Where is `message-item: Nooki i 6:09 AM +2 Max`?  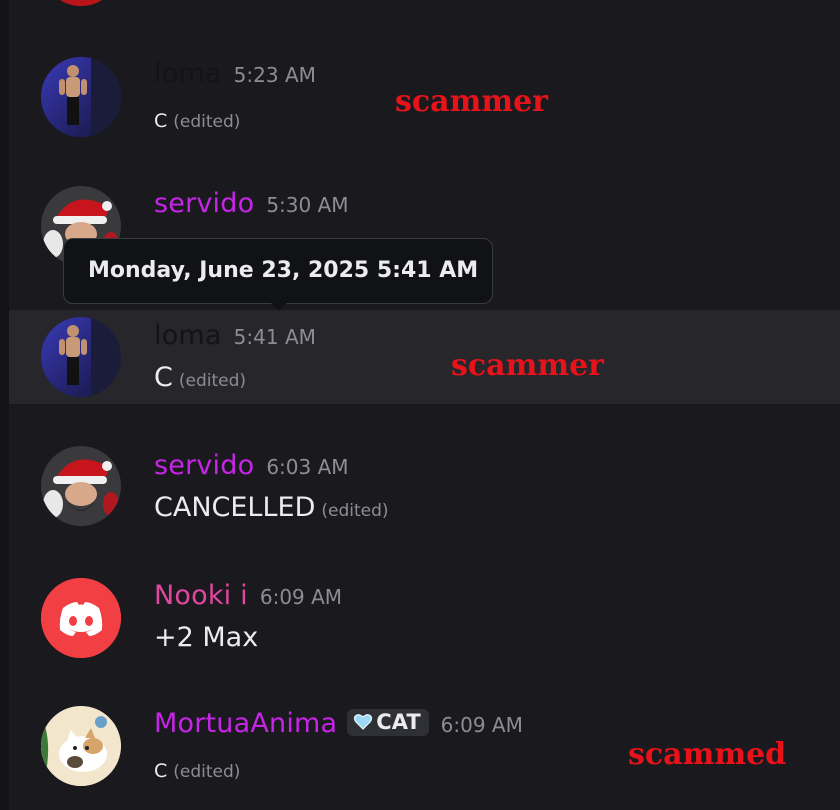
message-item: Nooki i 6:09 AM +2 Max is located at coordinates (424, 615).